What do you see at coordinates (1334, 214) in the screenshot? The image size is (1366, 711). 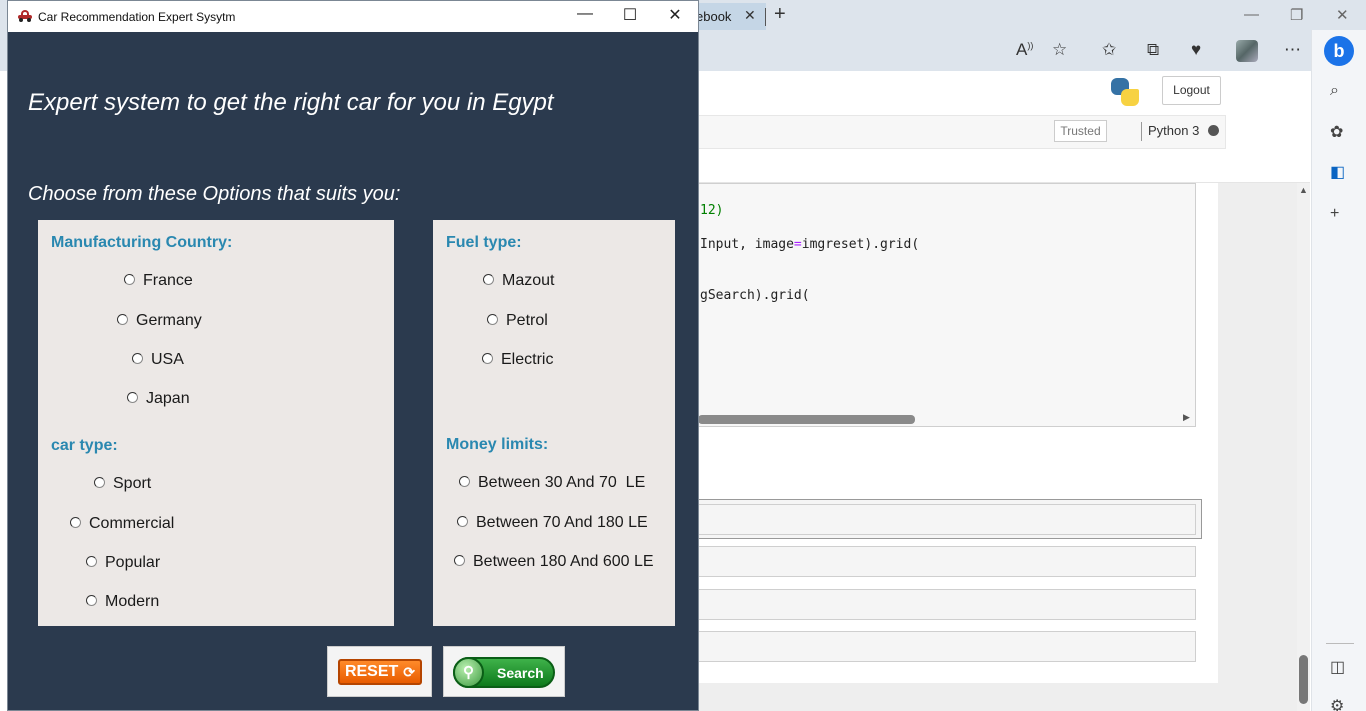 I see `add-icon: +` at bounding box center [1334, 214].